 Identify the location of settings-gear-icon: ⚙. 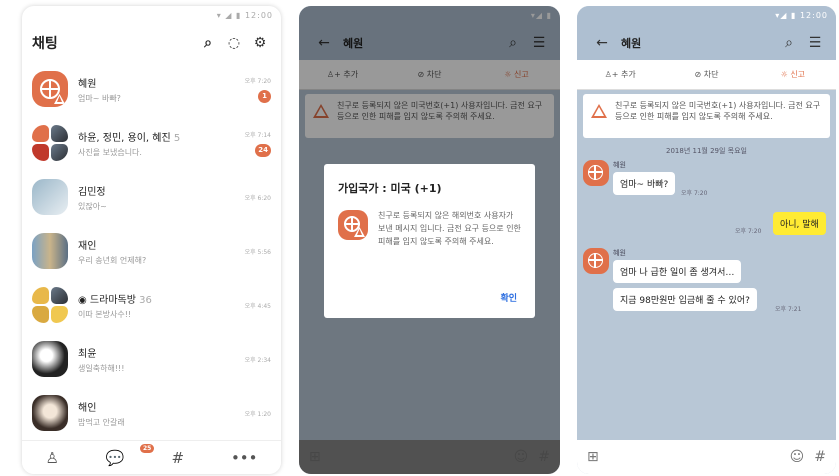
(260, 43).